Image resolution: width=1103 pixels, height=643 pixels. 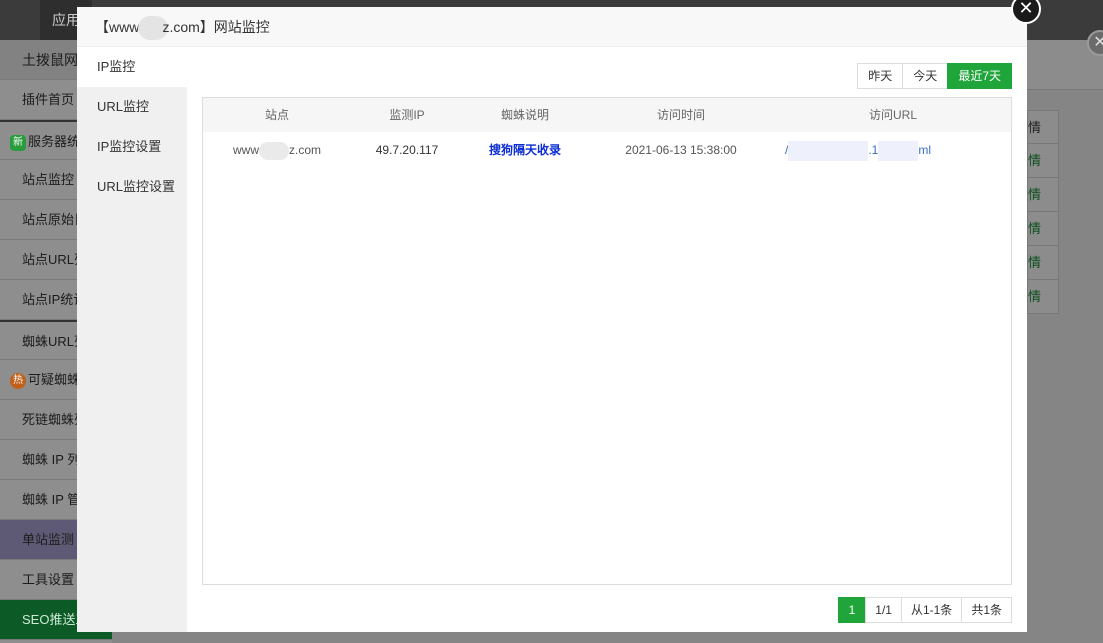 I want to click on last-7-days-button: 最近7天, so click(x=979, y=76).